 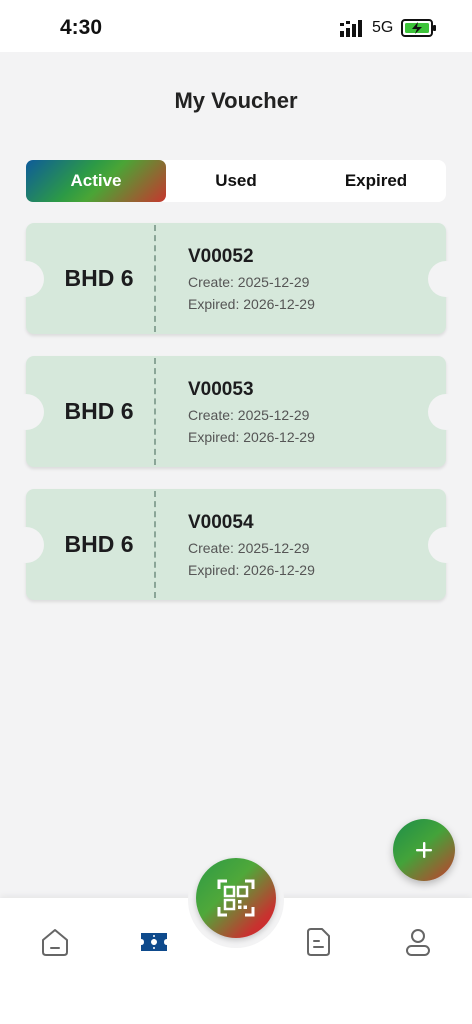 What do you see at coordinates (221, 256) in the screenshot?
I see `voucher-code: V00052` at bounding box center [221, 256].